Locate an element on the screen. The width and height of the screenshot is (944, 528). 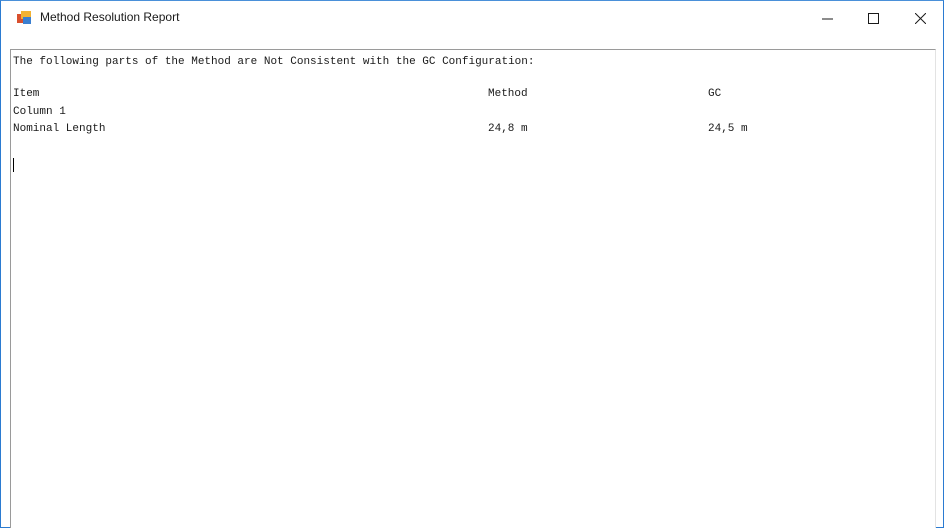
minimize-icon is located at coordinates (827, 18).